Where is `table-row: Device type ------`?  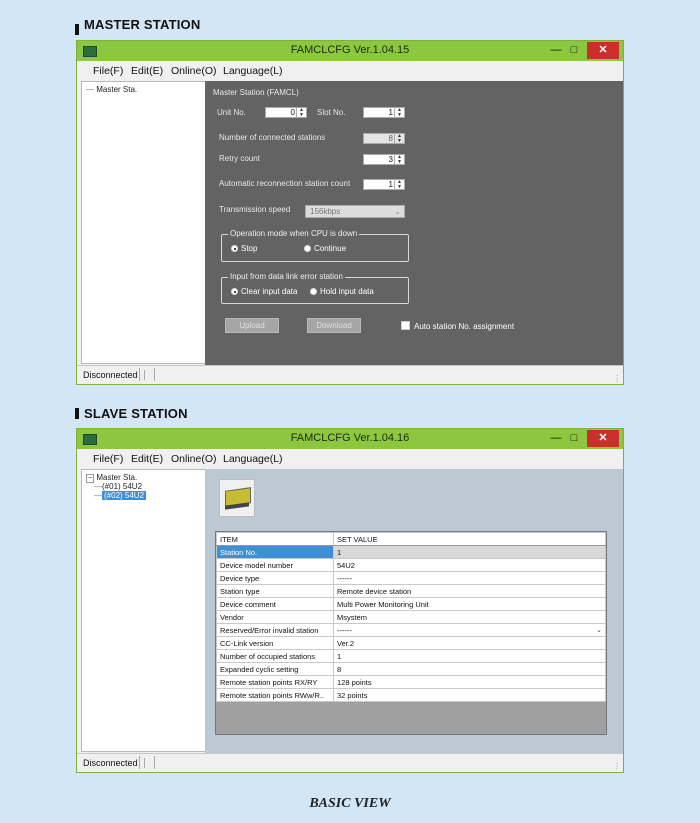 table-row: Device type ------ is located at coordinates (411, 578).